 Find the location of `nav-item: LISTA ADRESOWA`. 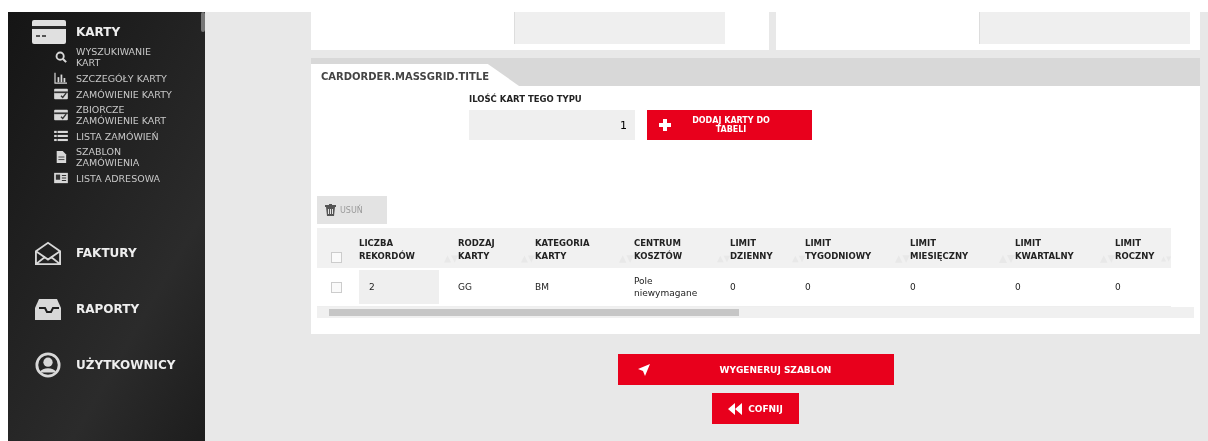

nav-item: LISTA ADRESOWA is located at coordinates (124, 178).